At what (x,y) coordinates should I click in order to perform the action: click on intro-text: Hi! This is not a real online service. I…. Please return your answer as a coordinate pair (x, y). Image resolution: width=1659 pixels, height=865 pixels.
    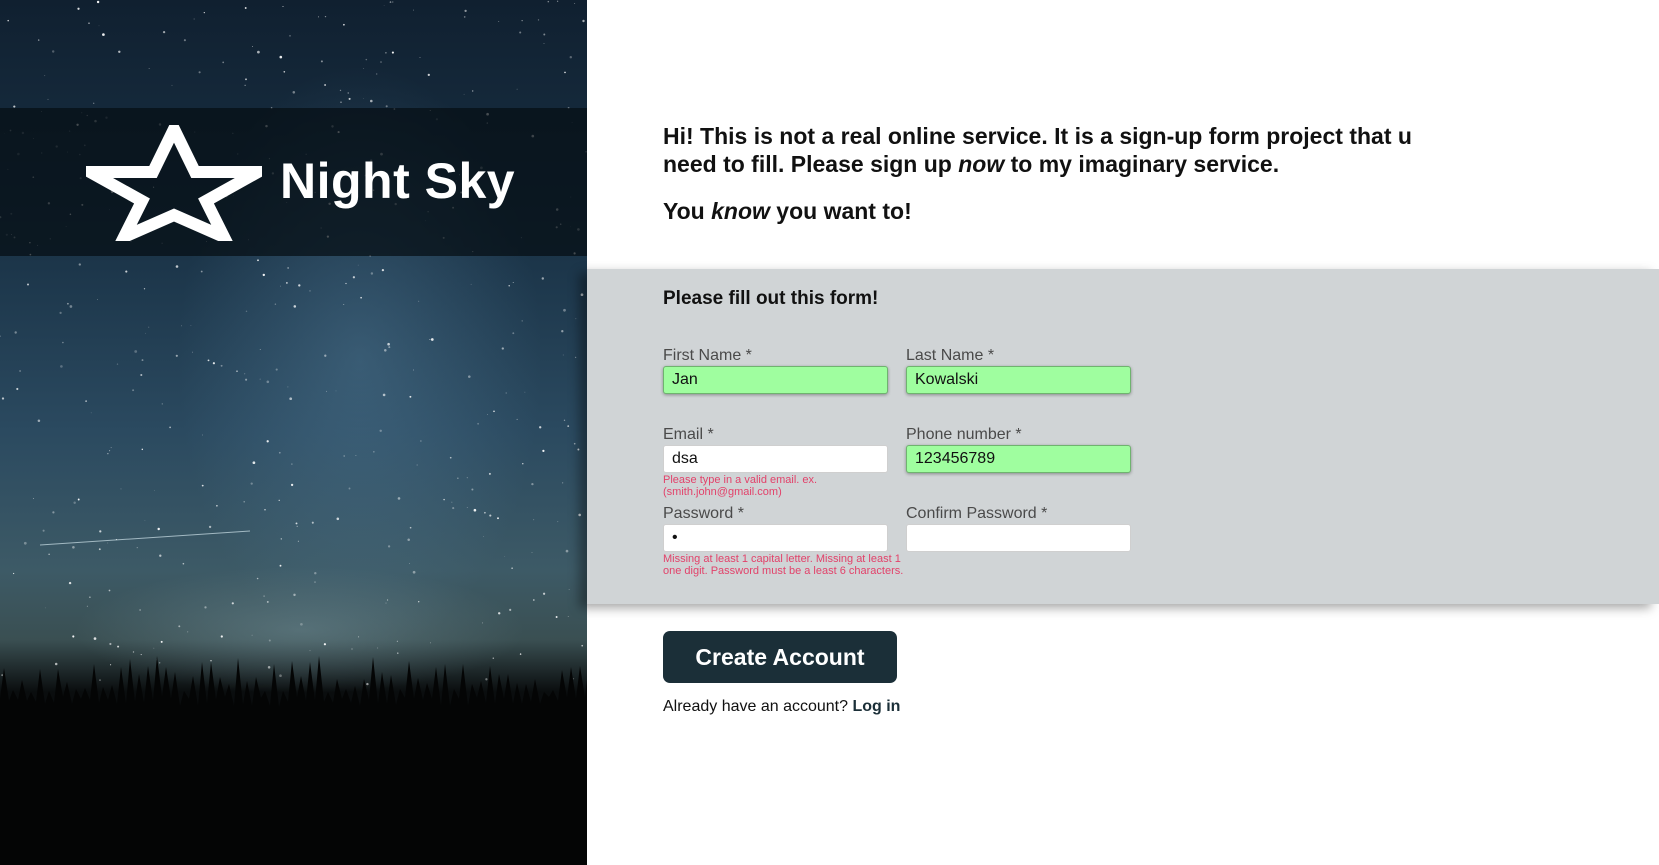
    Looking at the image, I should click on (1053, 173).